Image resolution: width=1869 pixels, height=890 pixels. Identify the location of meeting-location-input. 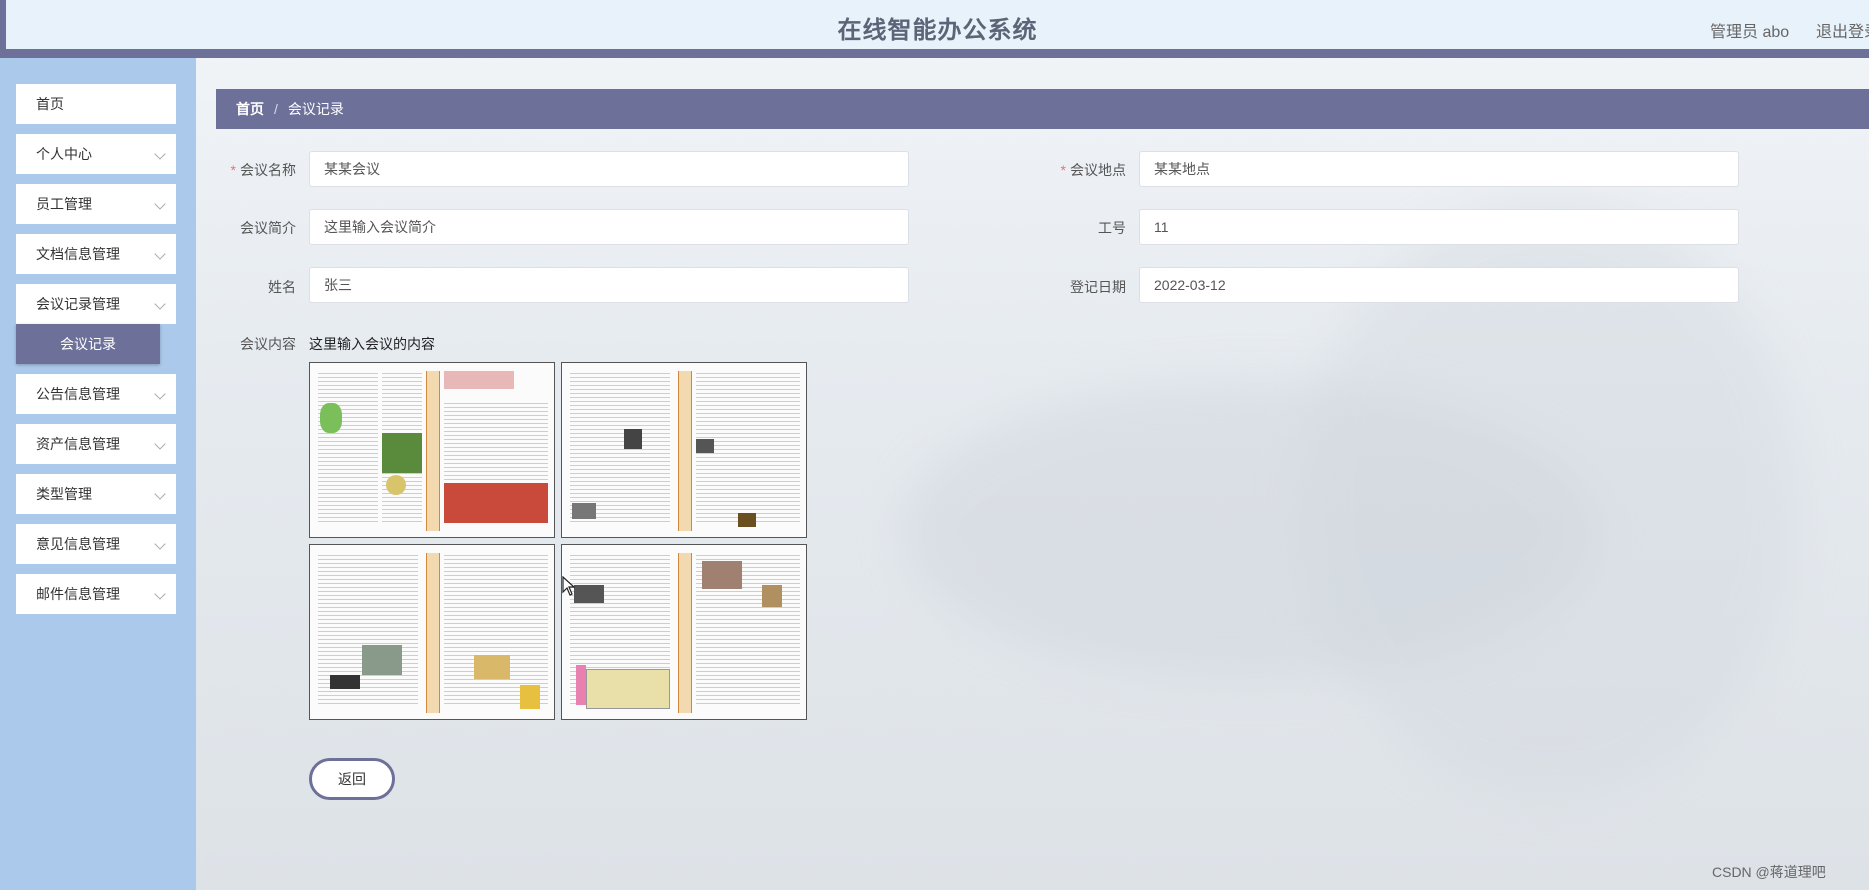
(1439, 169).